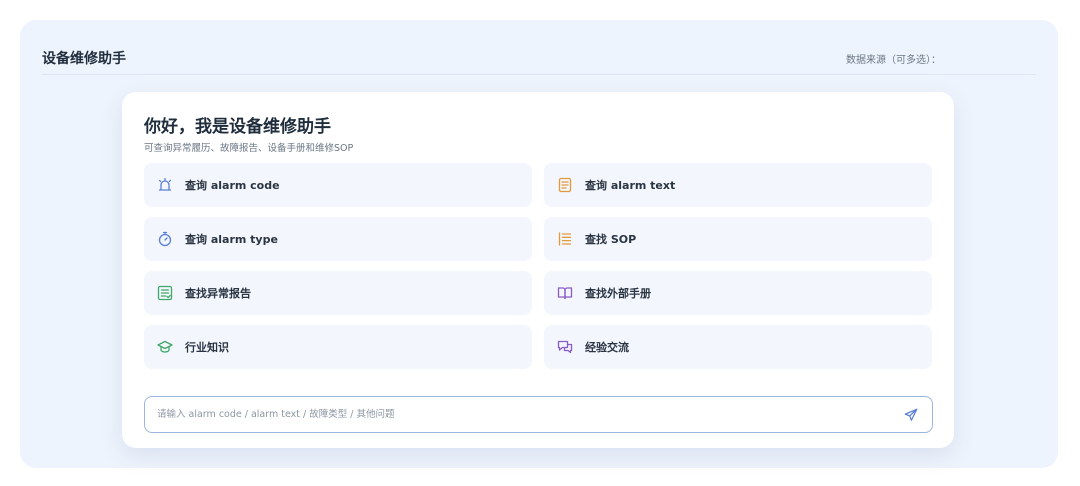 The image size is (1080, 486). What do you see at coordinates (565, 293) in the screenshot?
I see `open-book-icon` at bounding box center [565, 293].